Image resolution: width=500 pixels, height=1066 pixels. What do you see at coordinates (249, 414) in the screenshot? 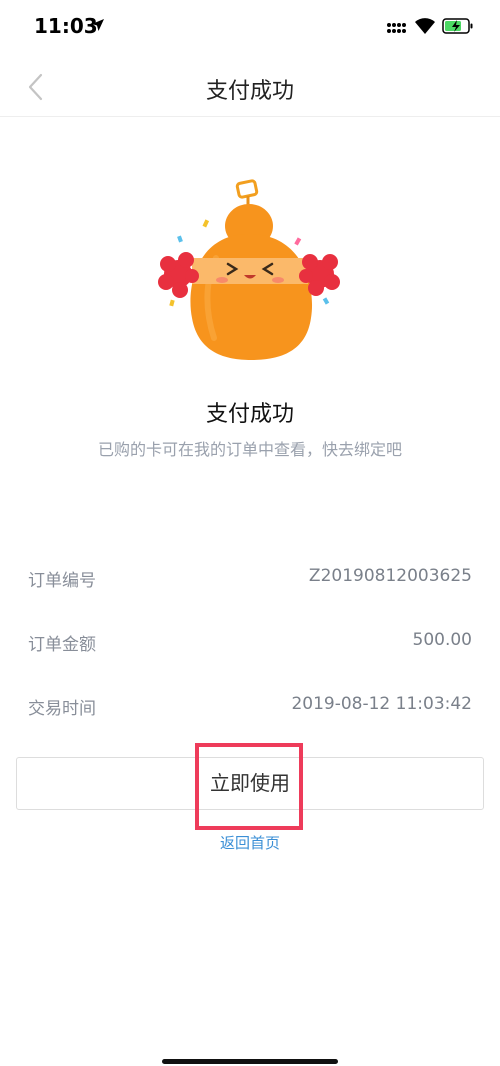
I see `success-title: 支付成功` at bounding box center [249, 414].